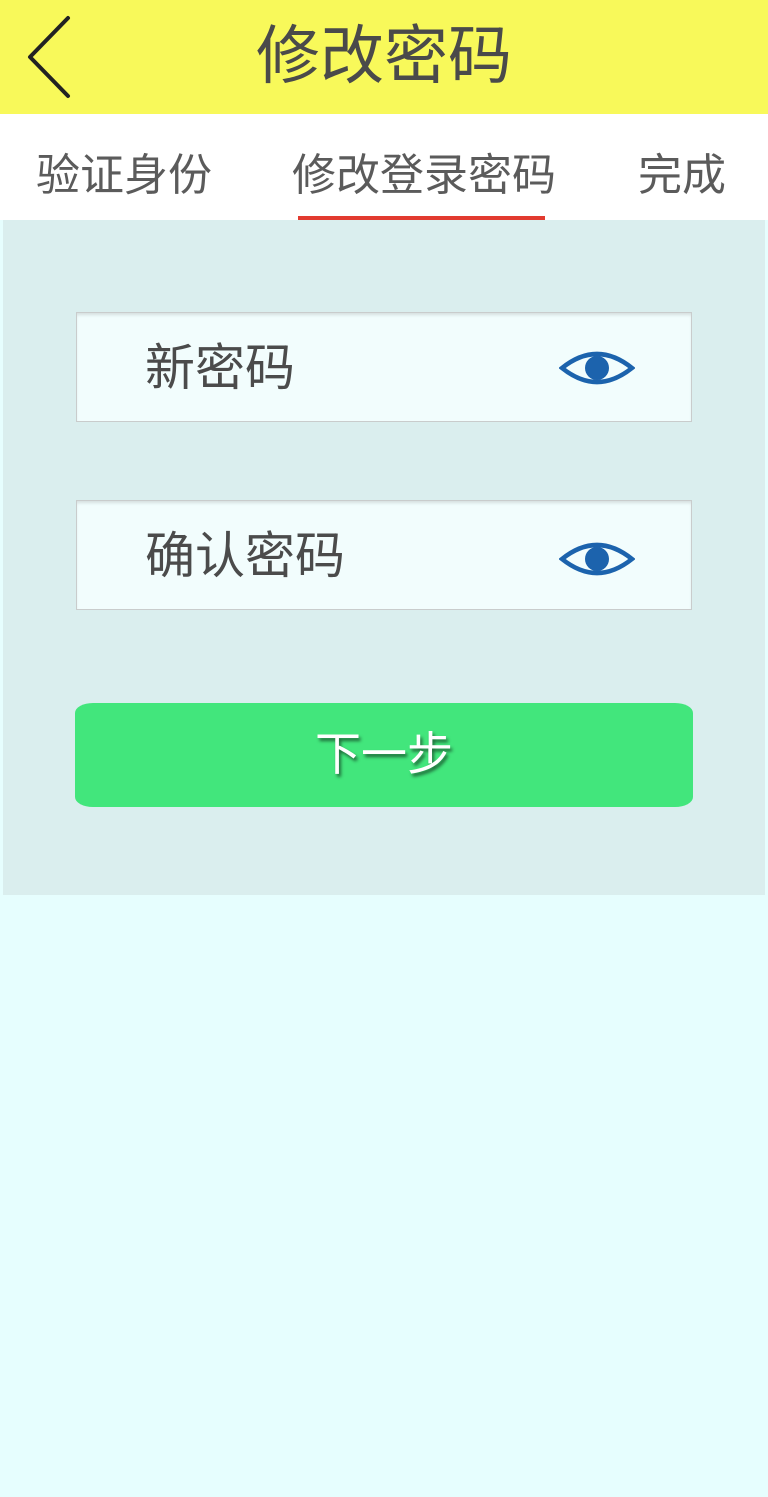 The width and height of the screenshot is (768, 1497). I want to click on header-bar: 修改密码, so click(384, 57).